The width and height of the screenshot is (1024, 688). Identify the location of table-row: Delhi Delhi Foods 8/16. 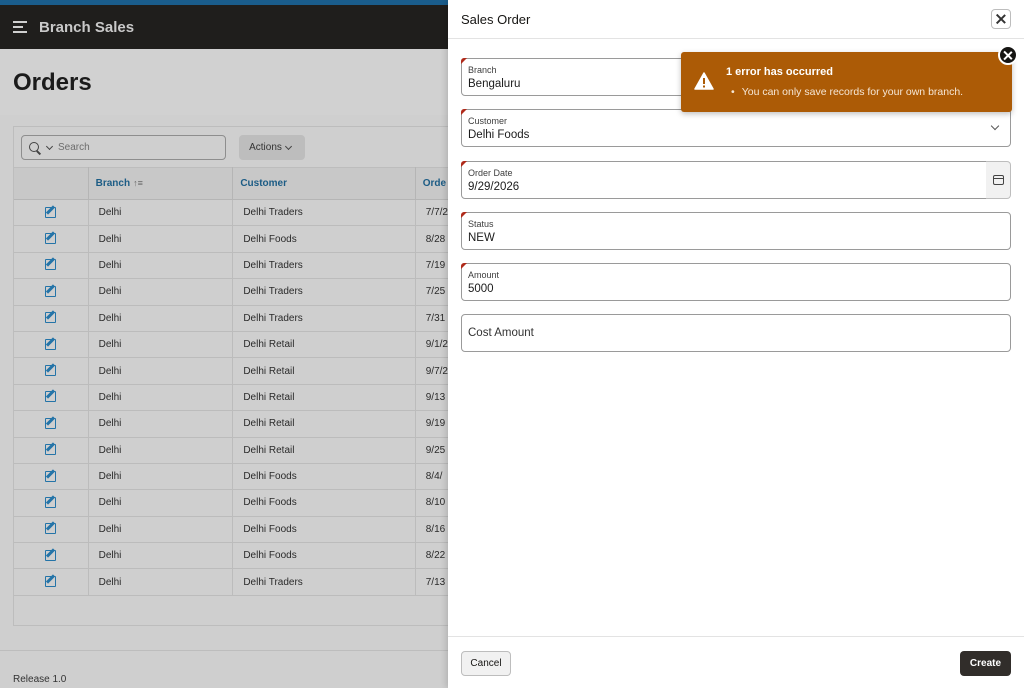
(232, 530).